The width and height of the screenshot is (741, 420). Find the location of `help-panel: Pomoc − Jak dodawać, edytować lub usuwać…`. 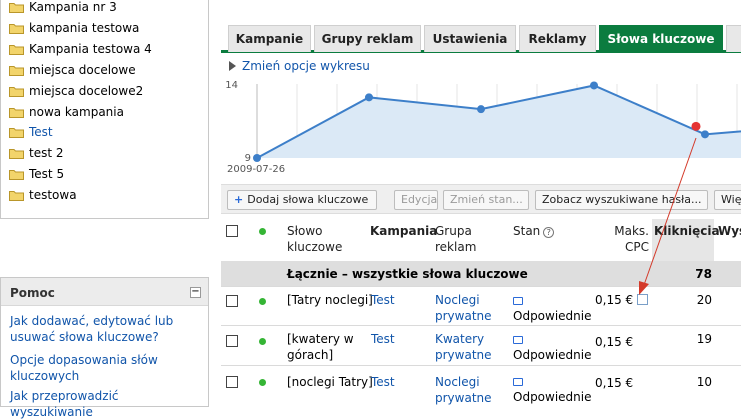

help-panel: Pomoc − Jak dodawać, edytować lub usuwać… is located at coordinates (104, 348).